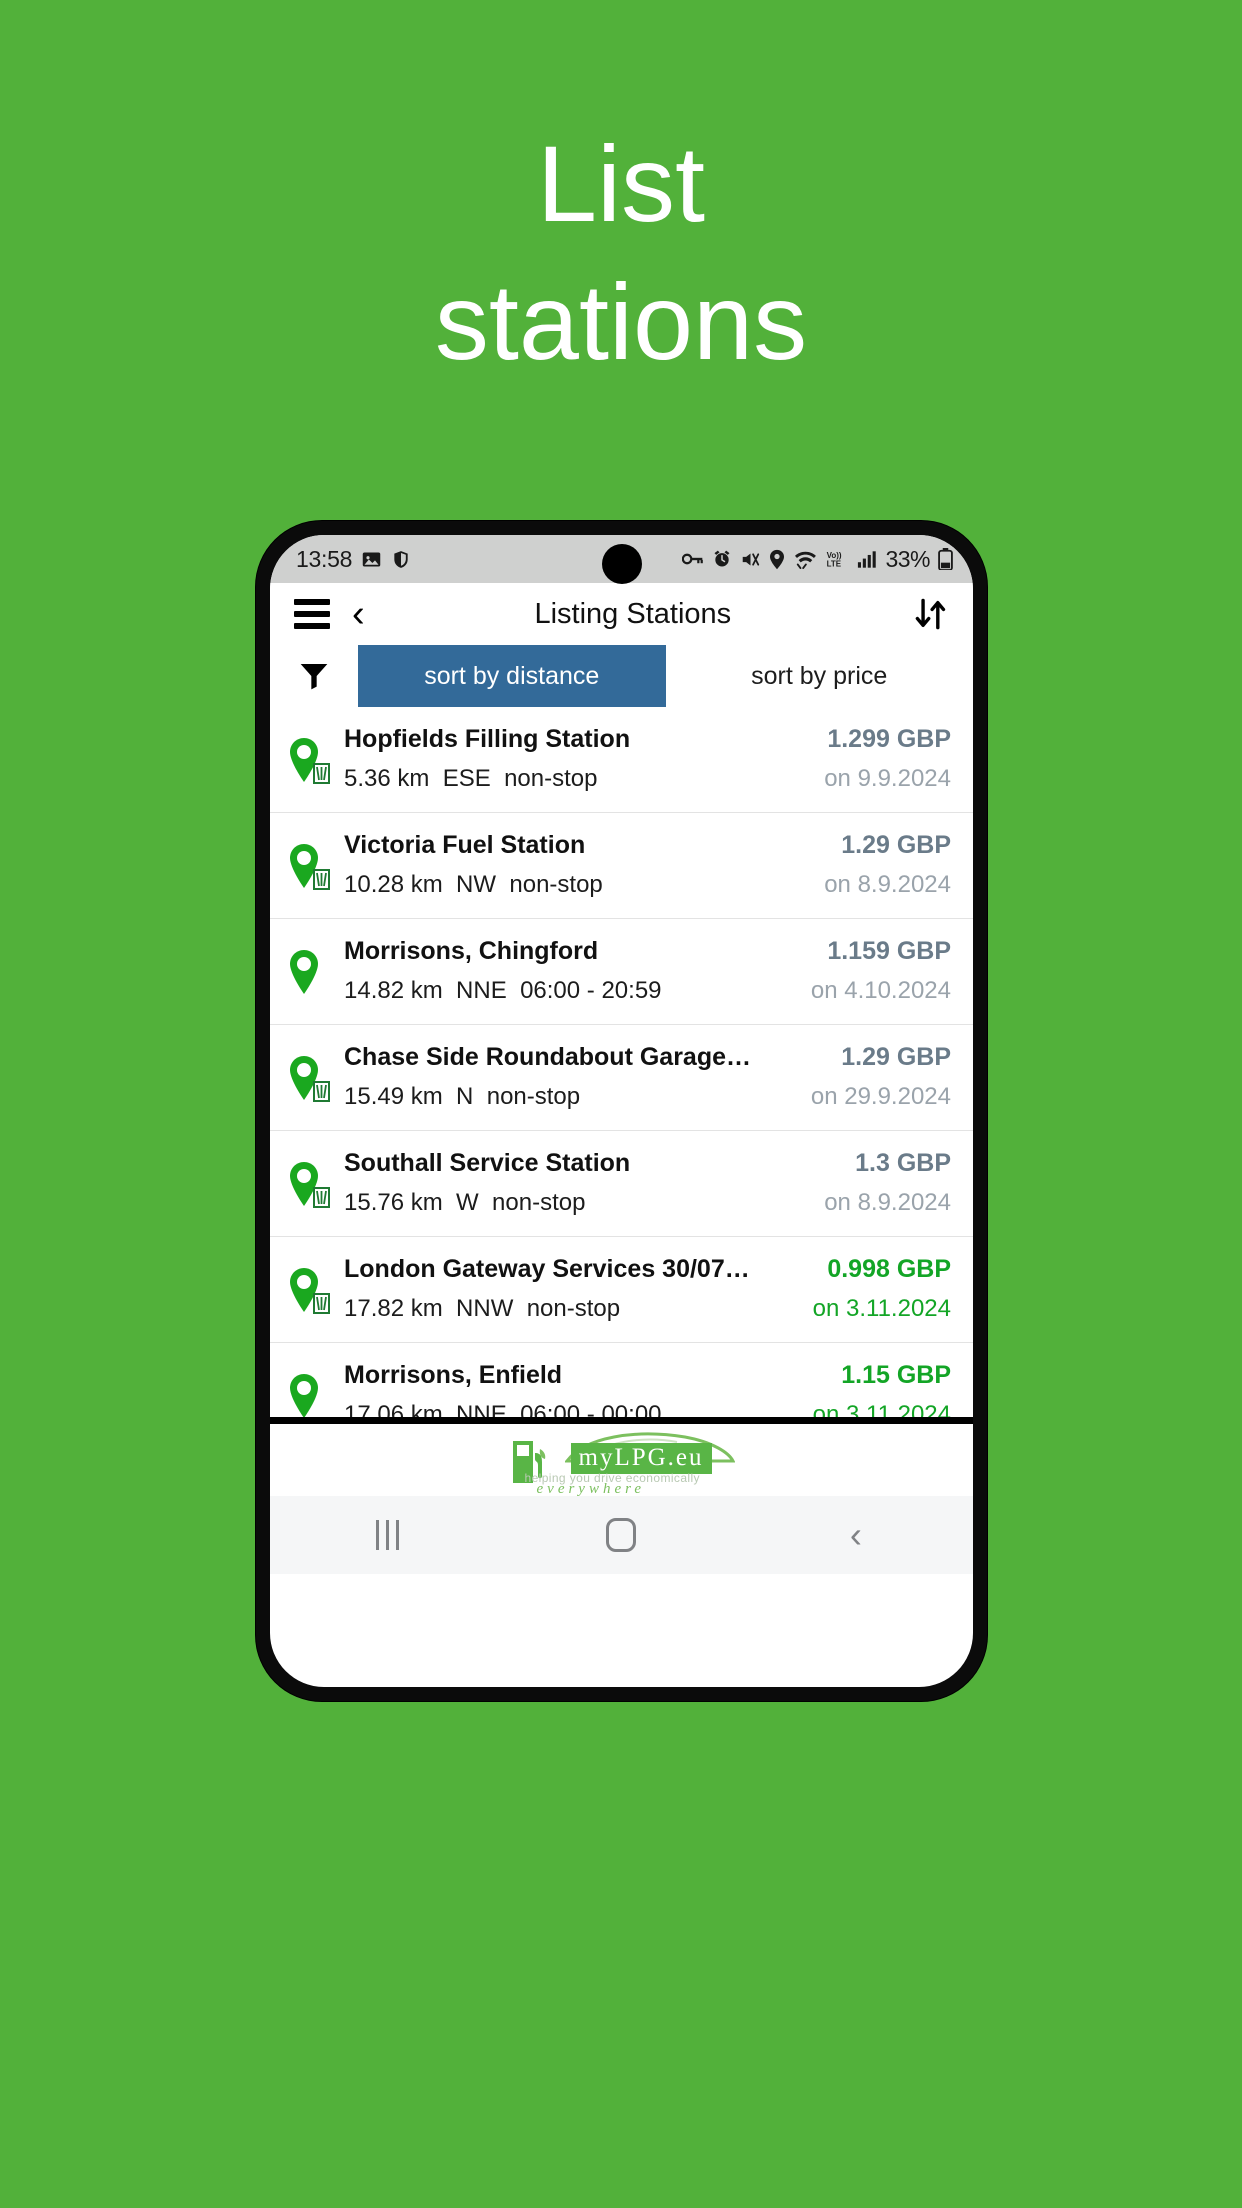  What do you see at coordinates (312, 614) in the screenshot?
I see `hamburger-menu-icon` at bounding box center [312, 614].